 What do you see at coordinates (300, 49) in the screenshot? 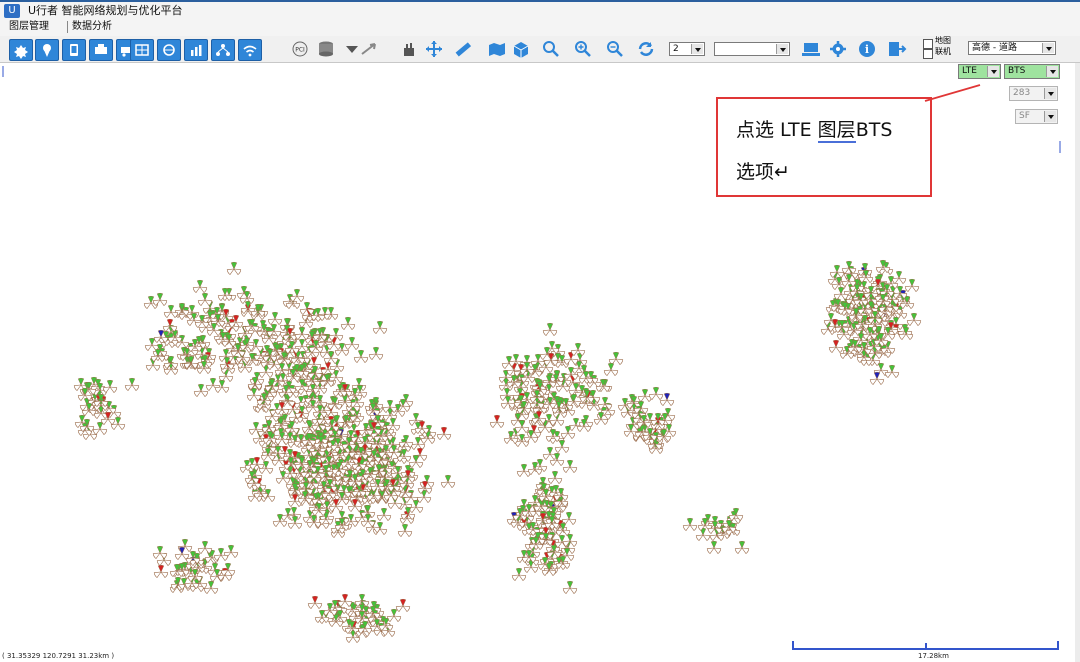
I see `pci-icon: PCI` at bounding box center [300, 49].